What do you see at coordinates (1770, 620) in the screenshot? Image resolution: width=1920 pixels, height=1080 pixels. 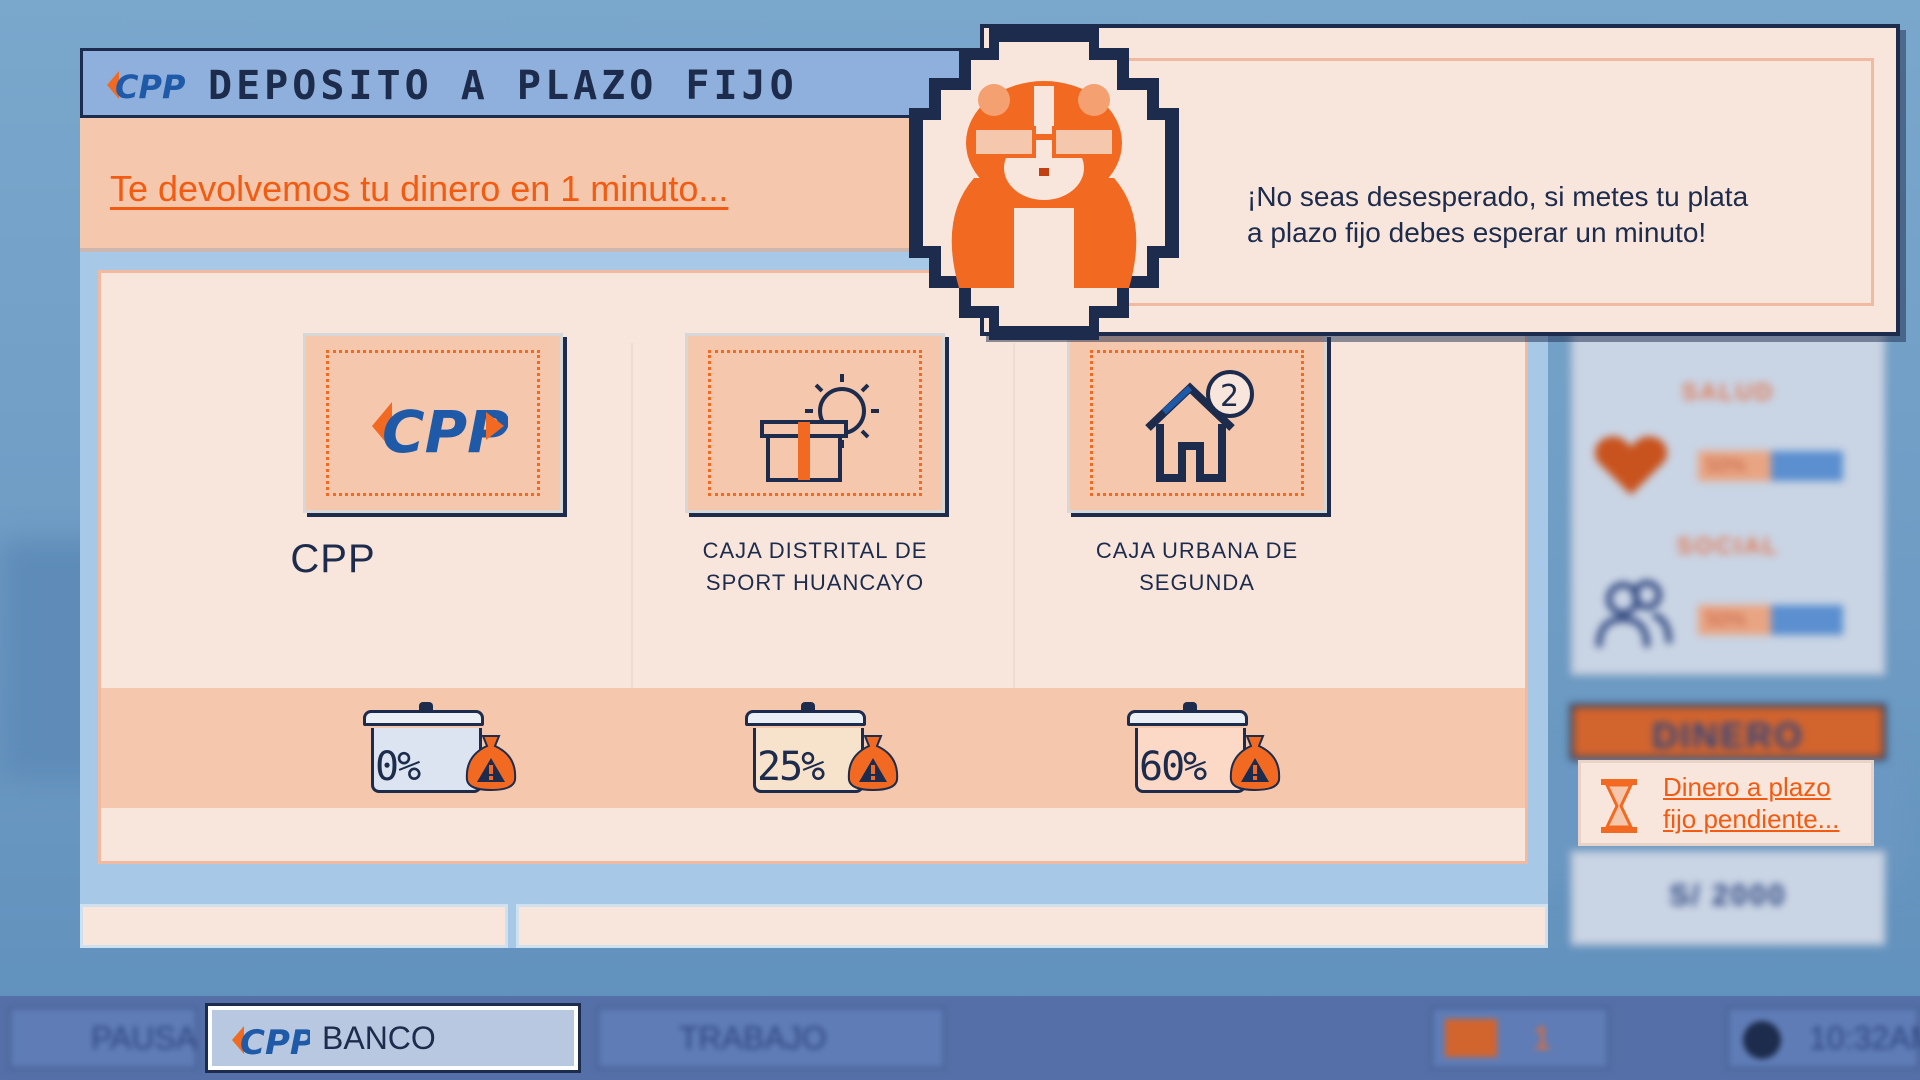 I see `social-bar: 50%` at bounding box center [1770, 620].